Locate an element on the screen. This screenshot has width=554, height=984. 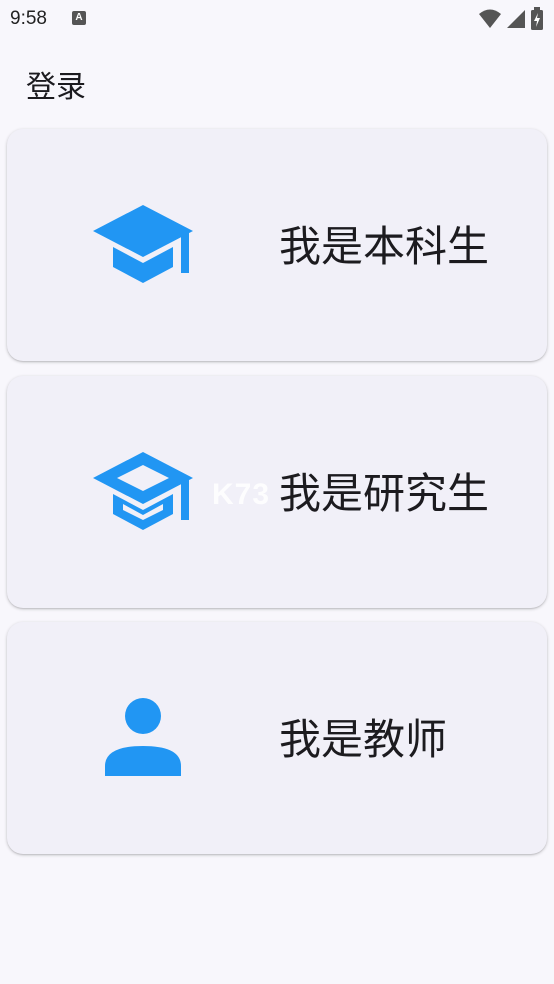
teacher-label: 我是教师 is located at coordinates (363, 739).